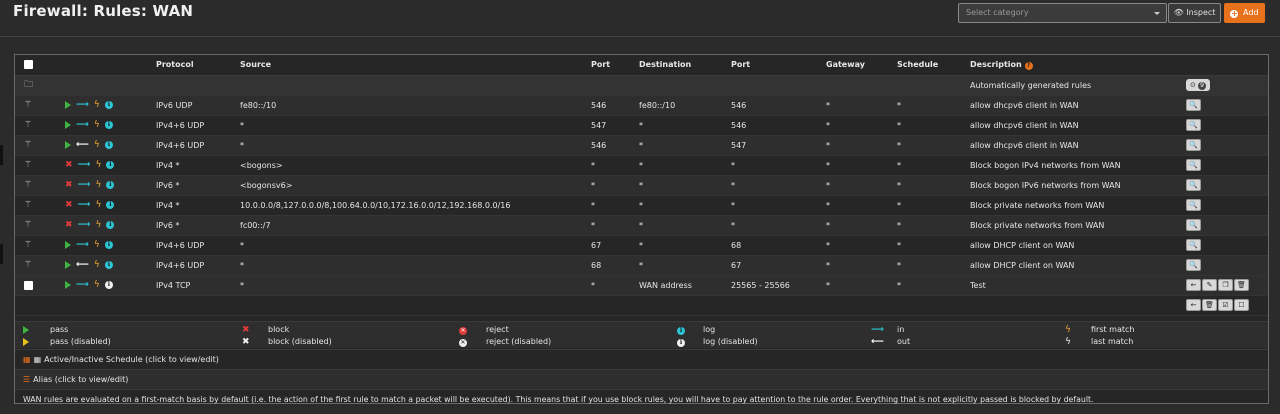 This screenshot has height=414, width=1280. What do you see at coordinates (26, 341) in the screenshot?
I see `pass-disabled-icon` at bounding box center [26, 341].